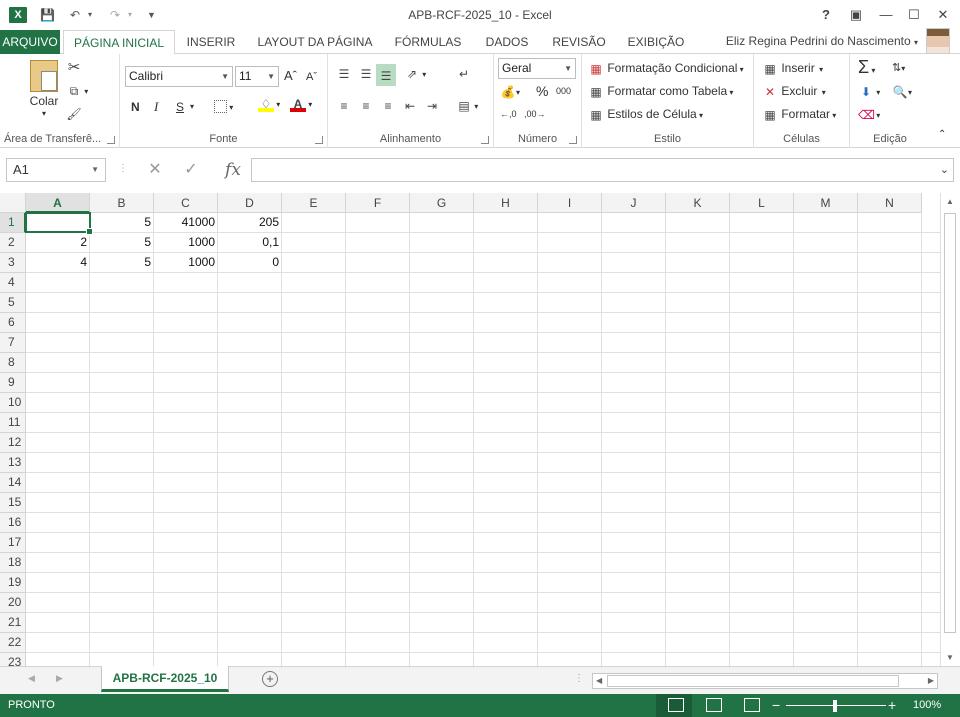  What do you see at coordinates (319, 140) in the screenshot?
I see `font-launcher-icon` at bounding box center [319, 140].